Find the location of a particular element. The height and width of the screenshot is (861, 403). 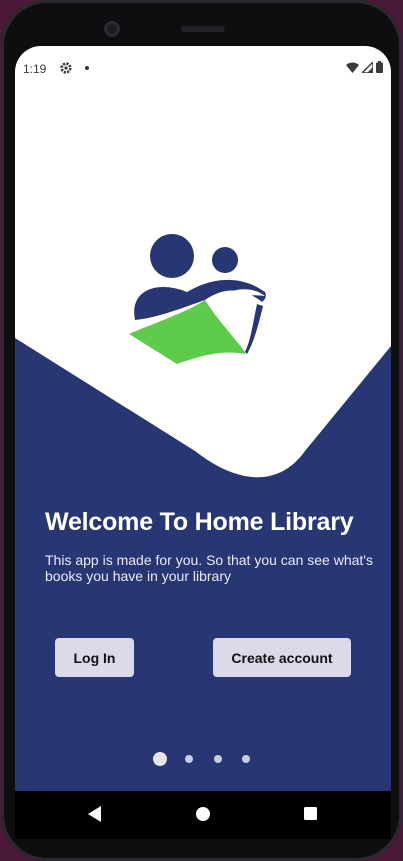

home-icon is located at coordinates (203, 816).